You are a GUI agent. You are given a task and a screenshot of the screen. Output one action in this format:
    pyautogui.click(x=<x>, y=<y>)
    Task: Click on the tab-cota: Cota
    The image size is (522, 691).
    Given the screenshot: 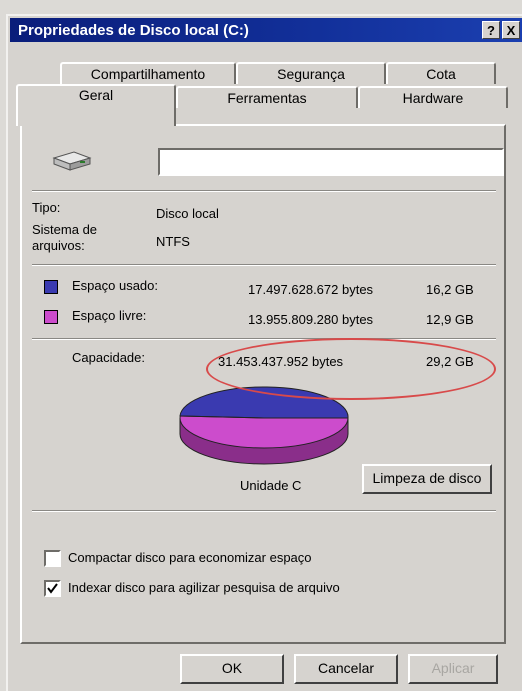 What is the action you would take?
    pyautogui.click(x=441, y=73)
    